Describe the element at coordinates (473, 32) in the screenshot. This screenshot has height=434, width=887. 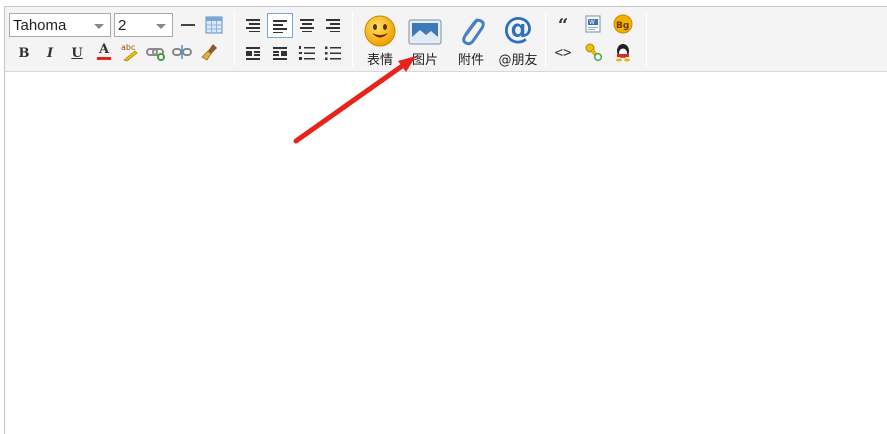
I see `paperclip-icon` at that location.